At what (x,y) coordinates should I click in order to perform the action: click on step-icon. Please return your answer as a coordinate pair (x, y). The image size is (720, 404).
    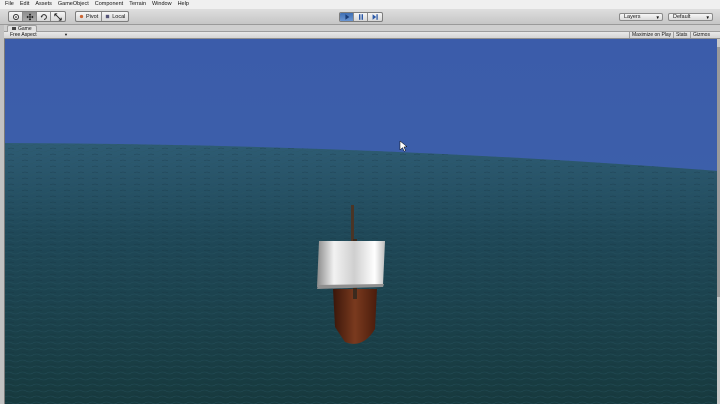
    Looking at the image, I should click on (375, 17).